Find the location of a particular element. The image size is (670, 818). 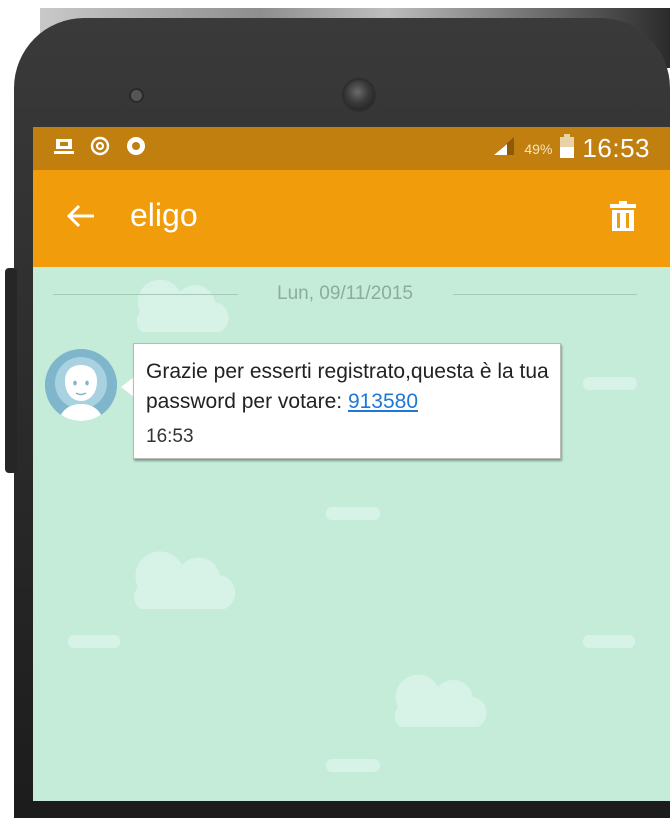

circle-notification-icon is located at coordinates (136, 146).